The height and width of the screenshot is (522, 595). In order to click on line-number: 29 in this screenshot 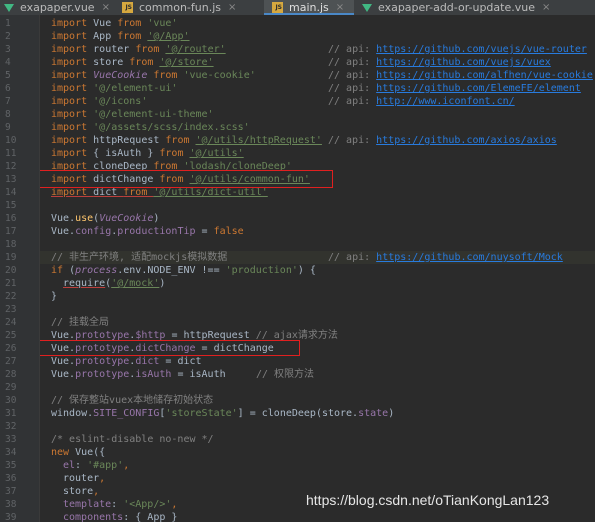, I will do `click(11, 387)`.